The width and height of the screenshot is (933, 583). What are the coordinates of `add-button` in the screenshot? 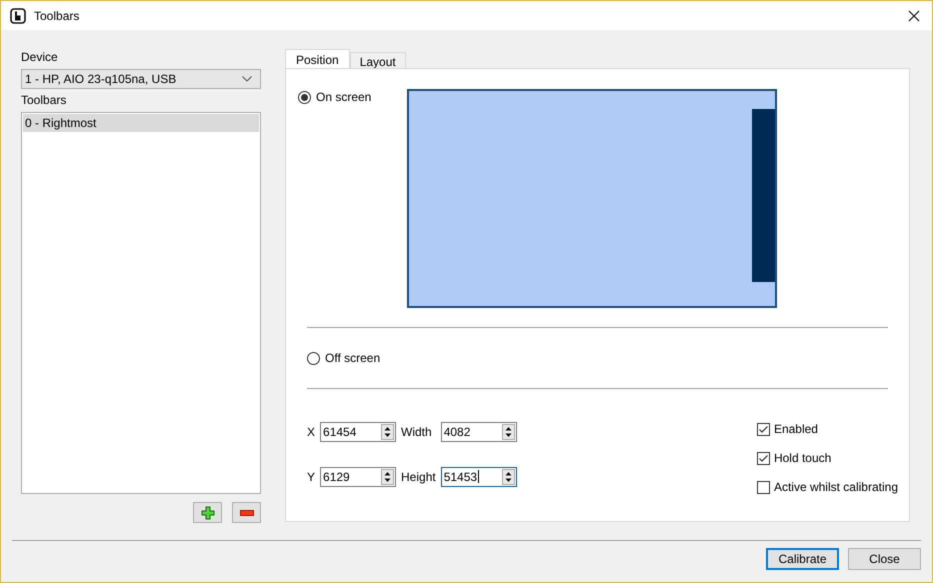 It's located at (207, 512).